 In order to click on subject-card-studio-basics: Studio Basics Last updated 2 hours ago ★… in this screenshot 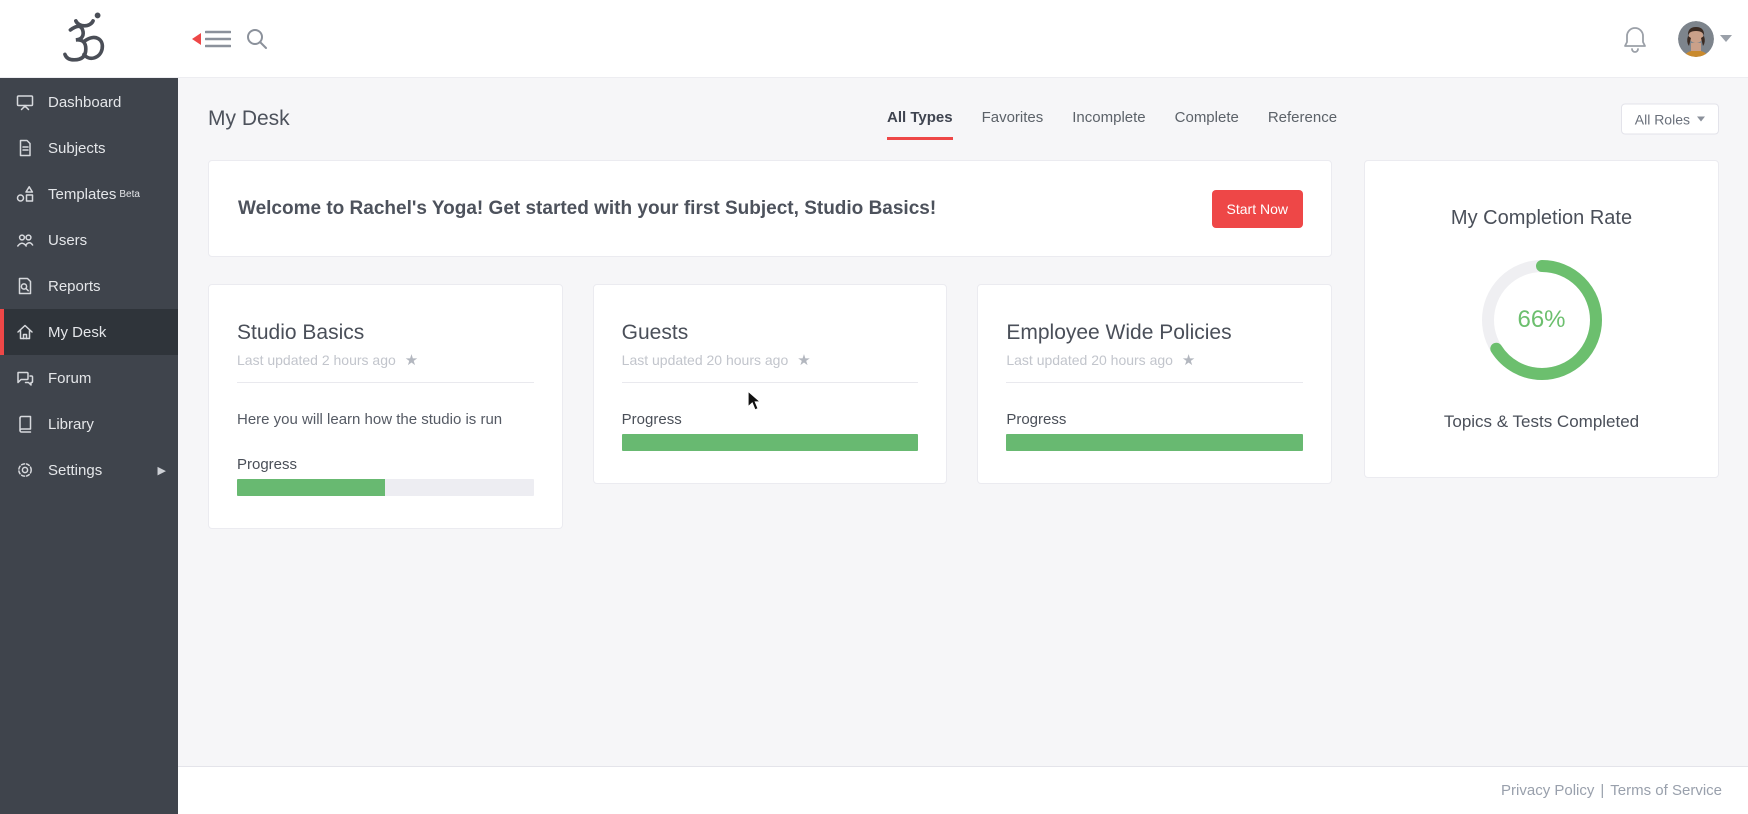, I will do `click(385, 406)`.